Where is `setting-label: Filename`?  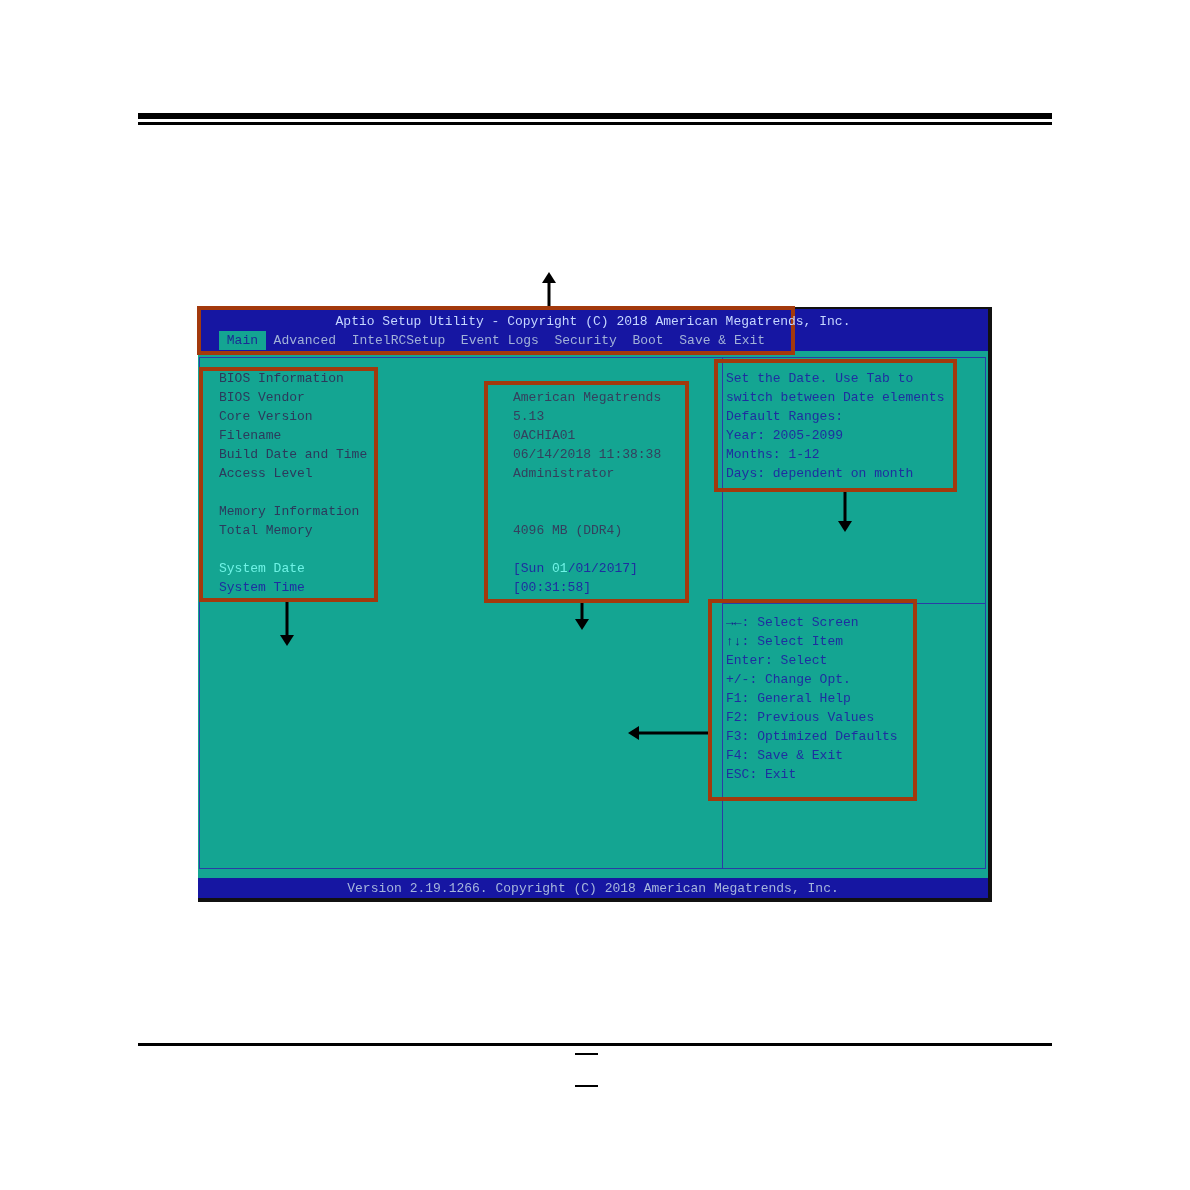 setting-label: Filename is located at coordinates (250, 436).